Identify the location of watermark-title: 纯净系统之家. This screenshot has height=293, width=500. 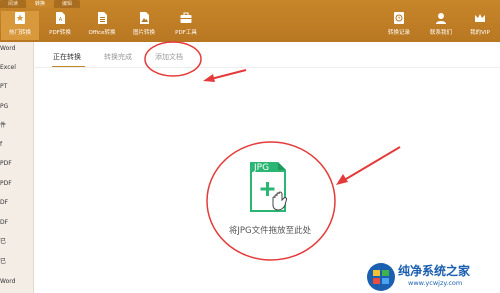
(434, 271).